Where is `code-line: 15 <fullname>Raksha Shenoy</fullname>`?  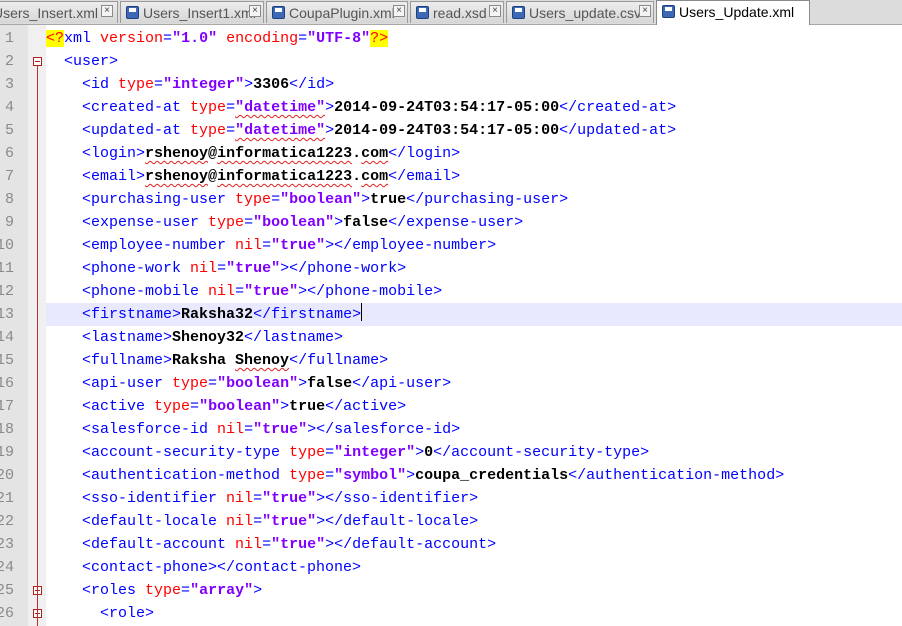 code-line: 15 <fullname>Raksha Shenoy</fullname> is located at coordinates (451, 360).